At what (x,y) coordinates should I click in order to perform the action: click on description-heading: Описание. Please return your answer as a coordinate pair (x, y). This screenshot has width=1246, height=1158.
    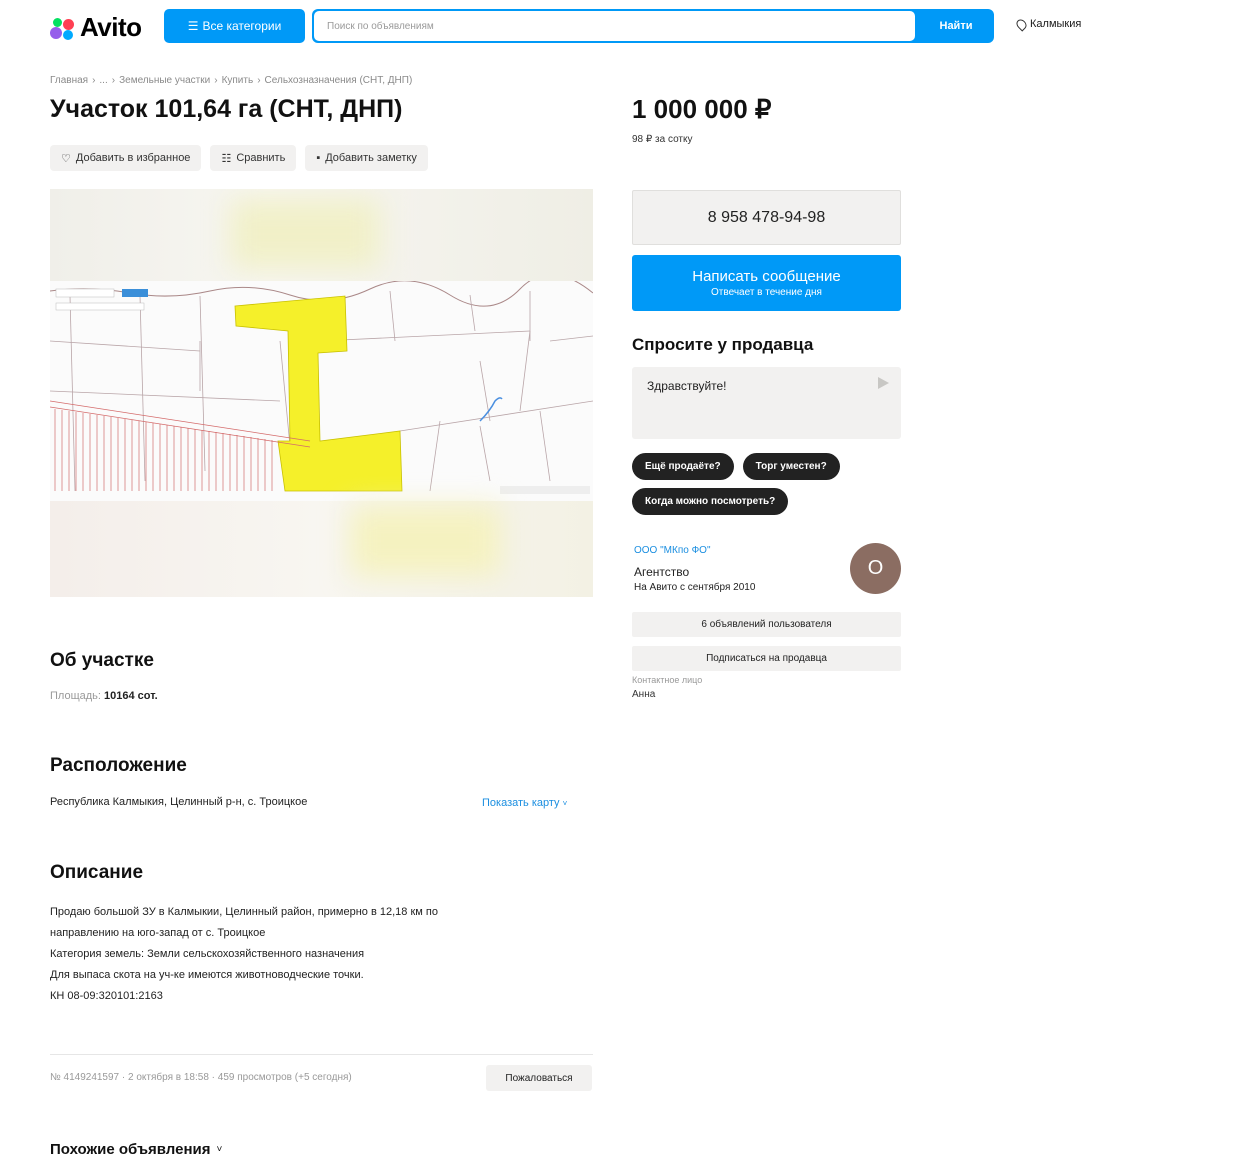
    Looking at the image, I should click on (97, 872).